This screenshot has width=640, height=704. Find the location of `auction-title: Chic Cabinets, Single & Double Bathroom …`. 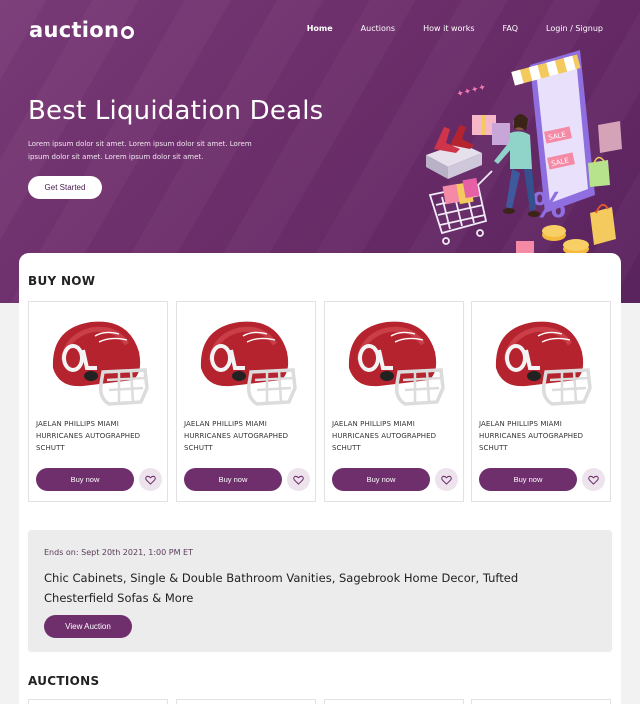

auction-title: Chic Cabinets, Single & Double Bathroom … is located at coordinates (294, 588).